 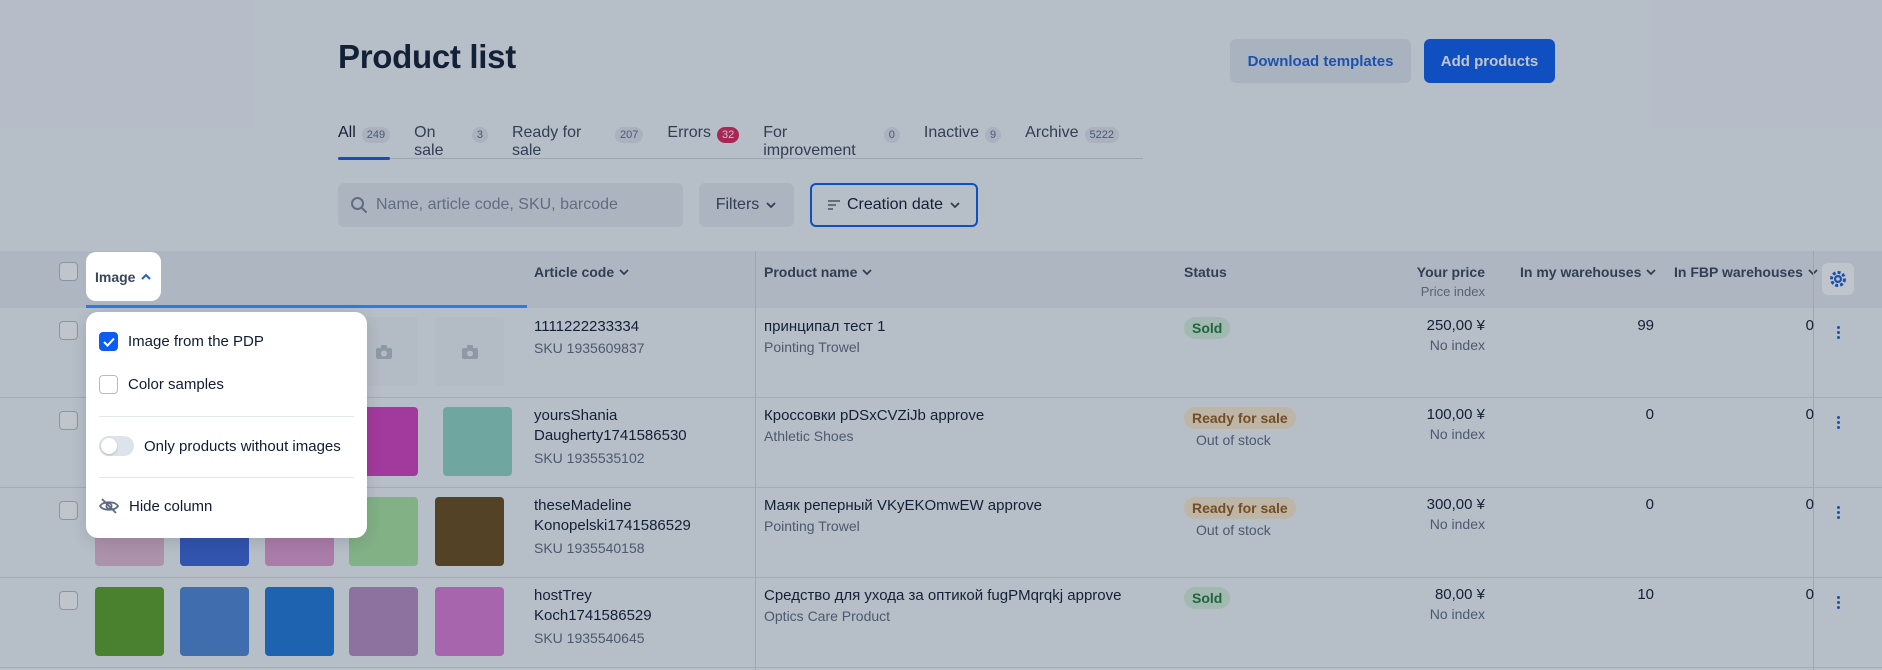 I want to click on checkbox-unchecked, so click(x=108, y=384).